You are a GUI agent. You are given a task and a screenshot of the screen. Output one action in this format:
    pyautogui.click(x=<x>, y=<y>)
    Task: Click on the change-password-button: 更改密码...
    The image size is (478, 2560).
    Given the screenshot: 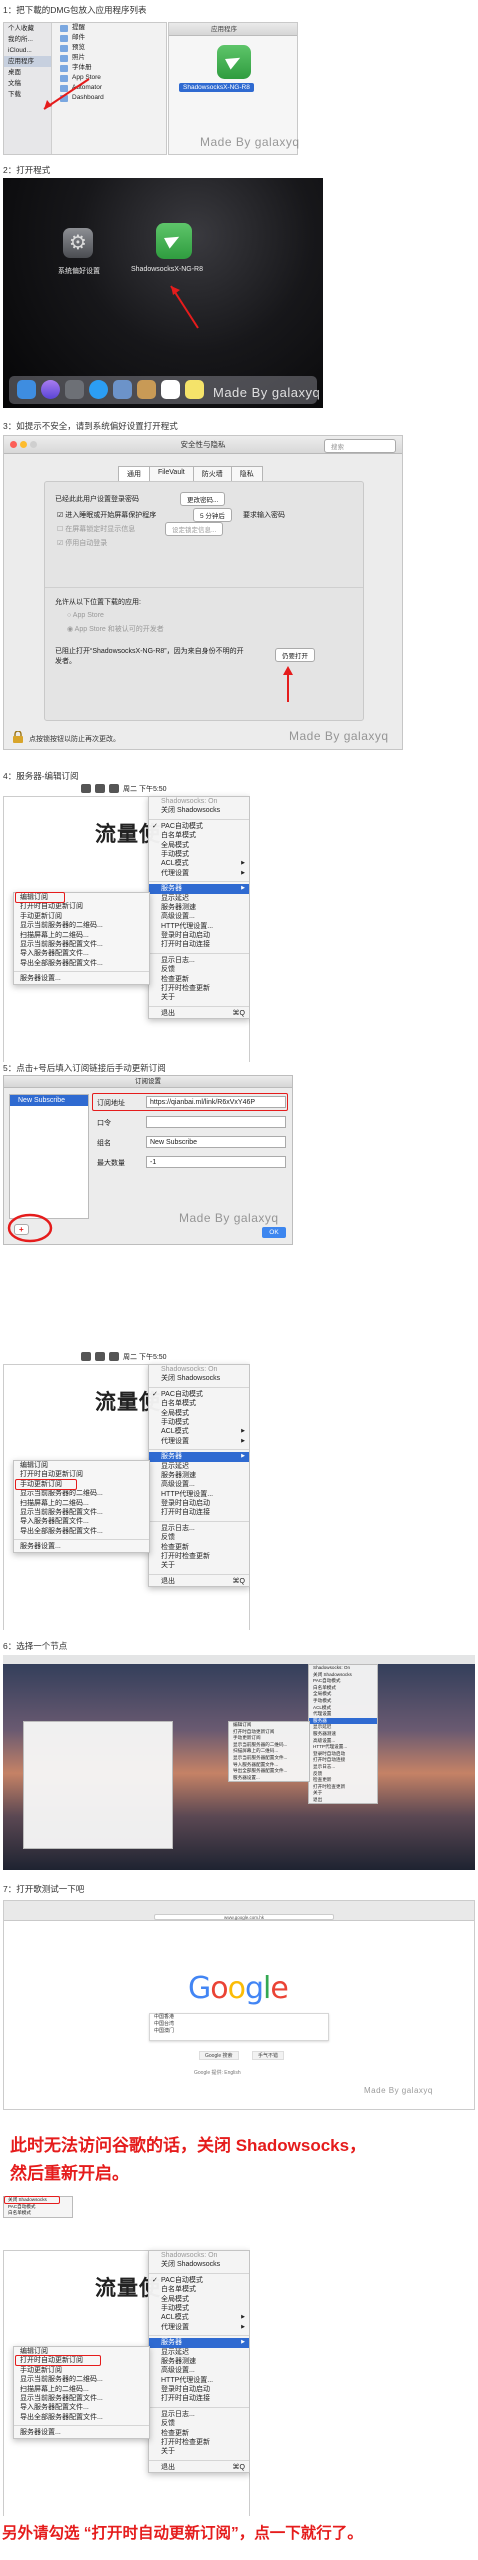 What is the action you would take?
    pyautogui.click(x=203, y=499)
    